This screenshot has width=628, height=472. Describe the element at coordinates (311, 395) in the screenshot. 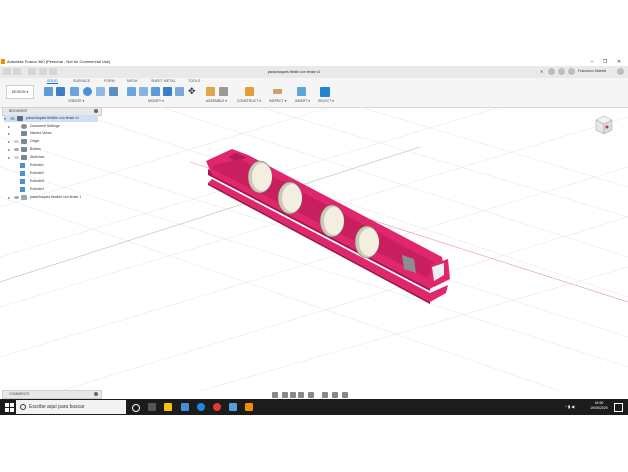

I see `fit-icon` at that location.